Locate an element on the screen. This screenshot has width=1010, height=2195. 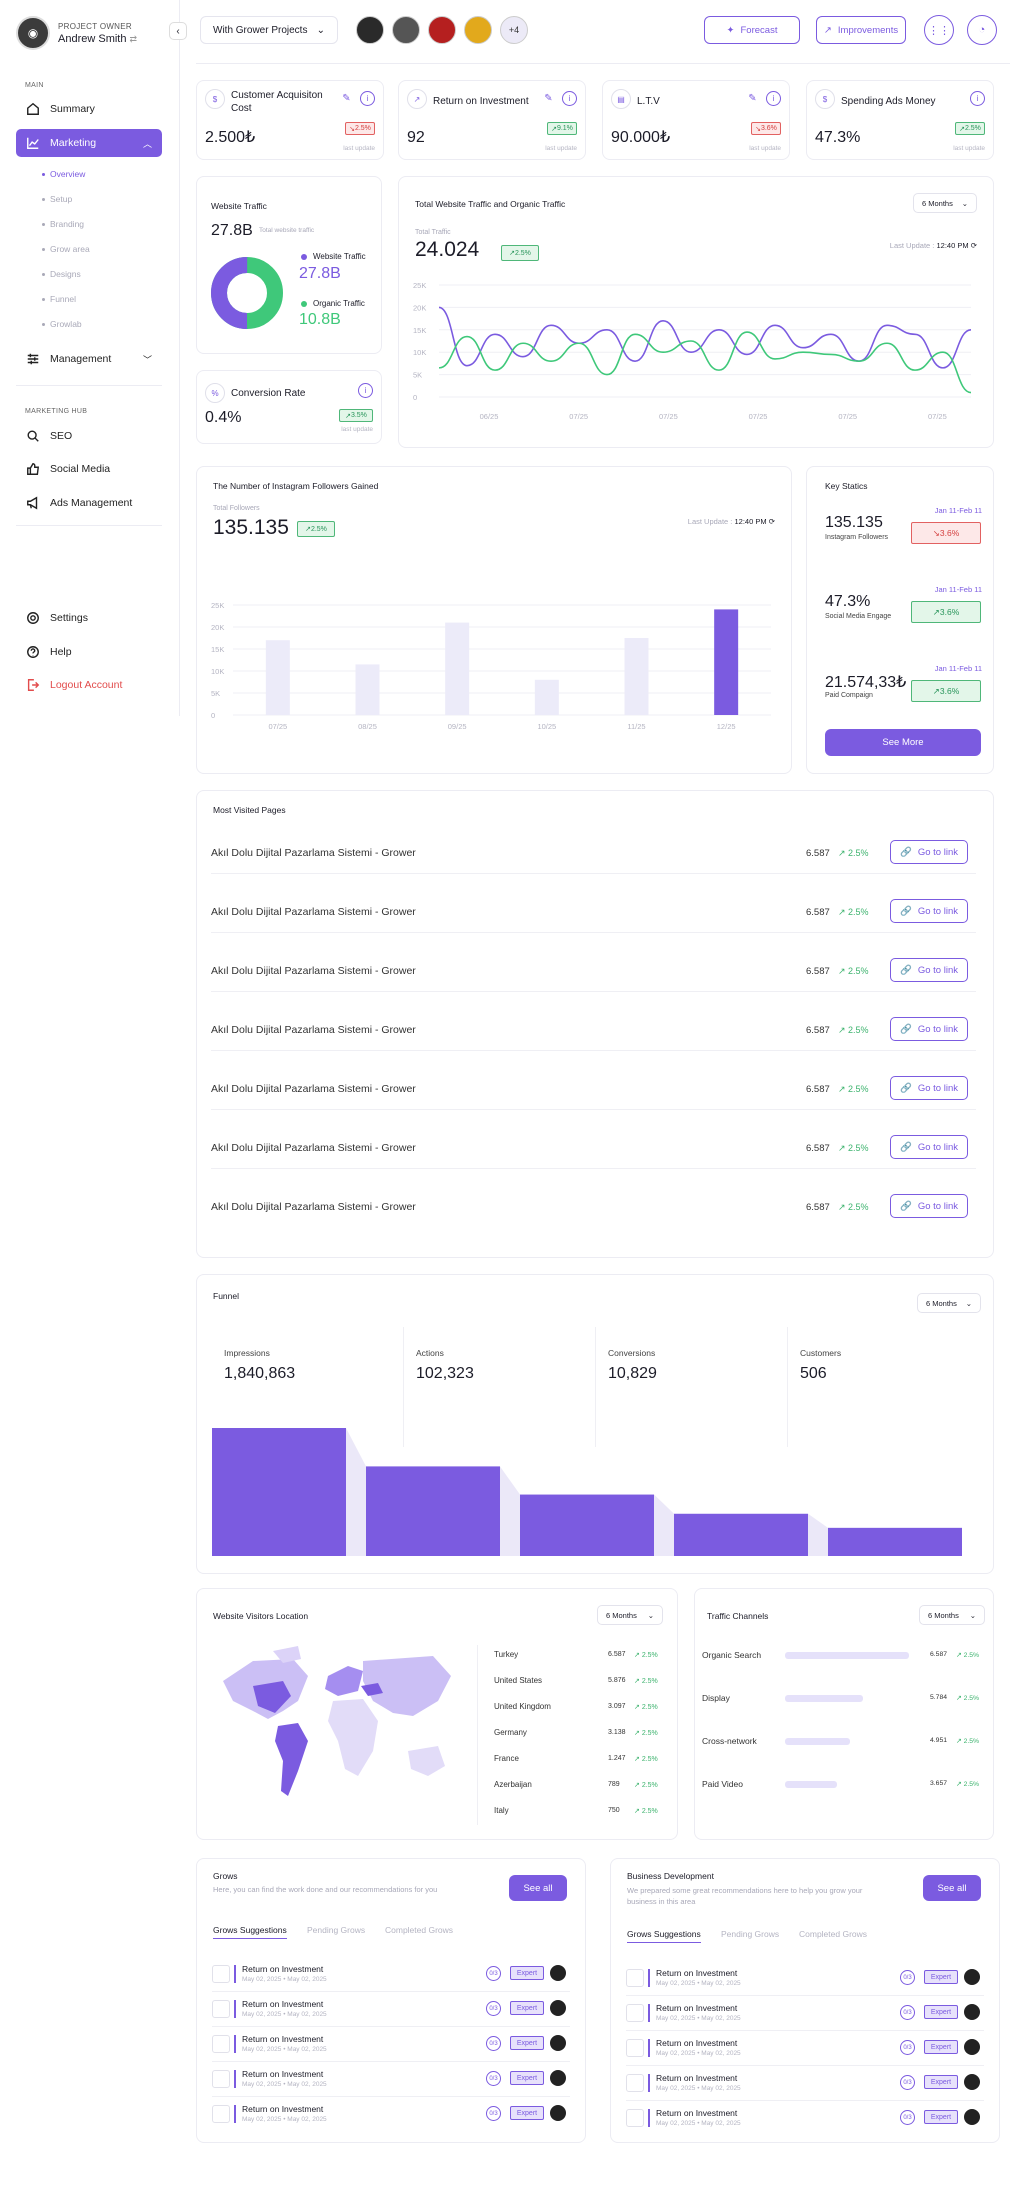
more-members-badge: +4 is located at coordinates (514, 30).